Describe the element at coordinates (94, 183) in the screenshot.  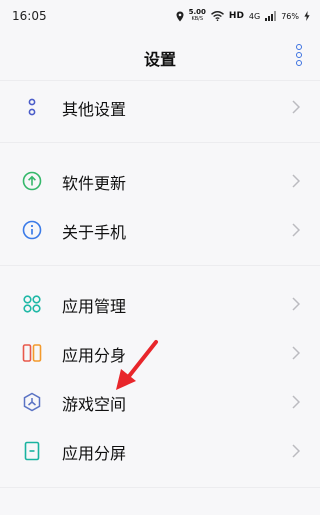
I see `menu-label-software-update: 软件更新` at that location.